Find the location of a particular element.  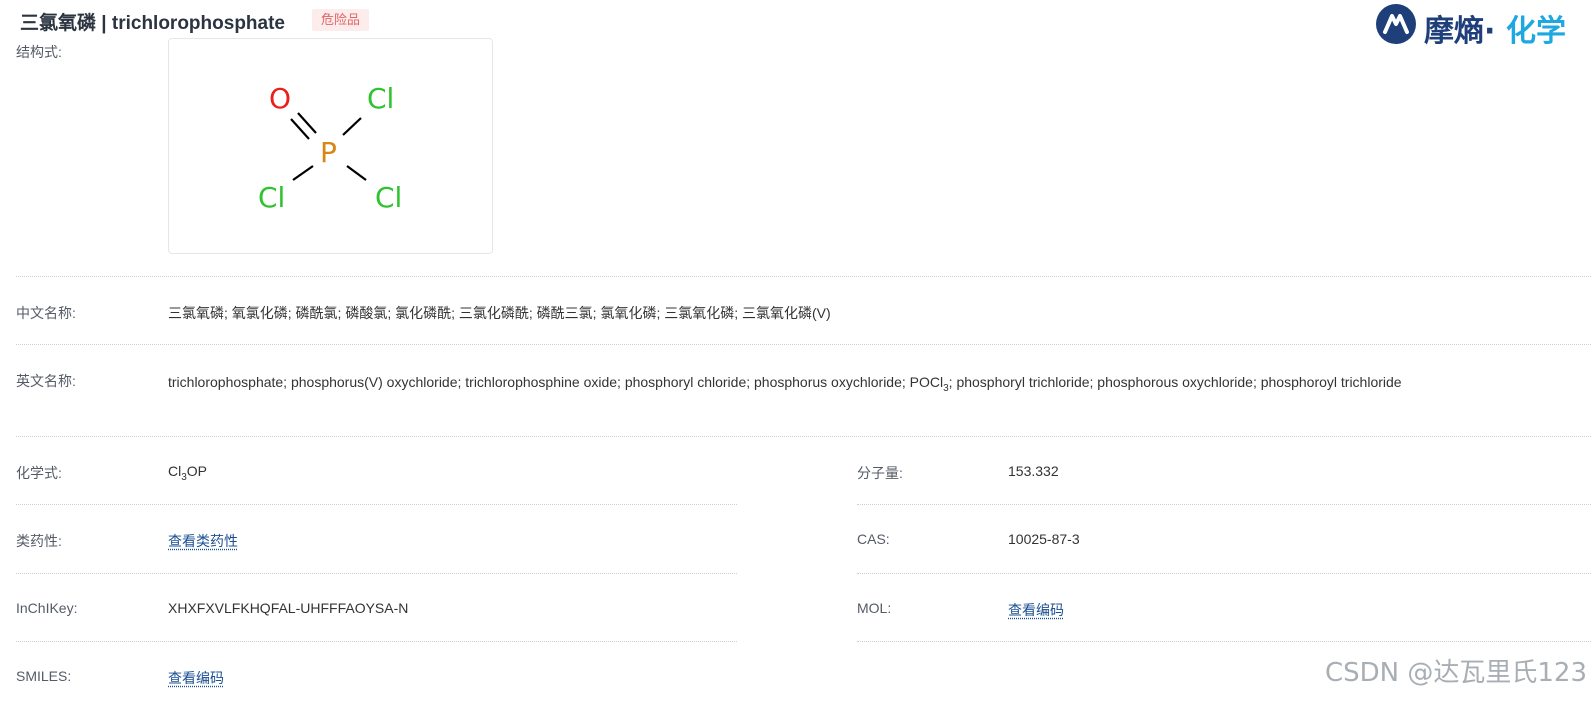

structure-diagram: O Cl P Cl Cl is located at coordinates (330, 148).